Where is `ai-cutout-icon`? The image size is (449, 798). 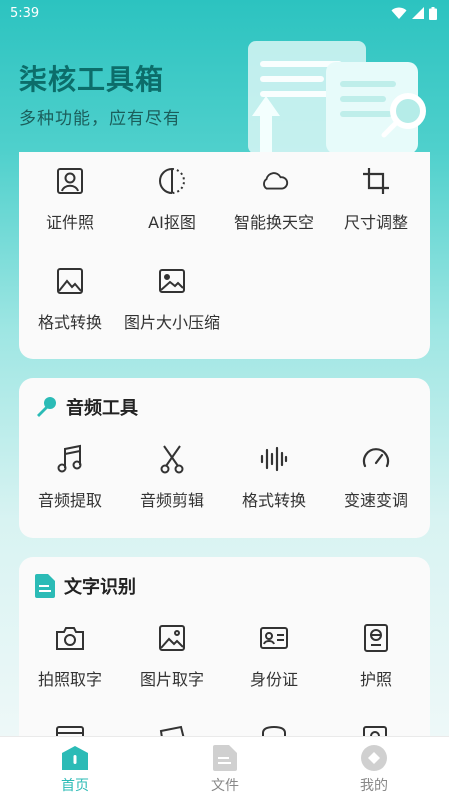 ai-cutout-icon is located at coordinates (172, 181).